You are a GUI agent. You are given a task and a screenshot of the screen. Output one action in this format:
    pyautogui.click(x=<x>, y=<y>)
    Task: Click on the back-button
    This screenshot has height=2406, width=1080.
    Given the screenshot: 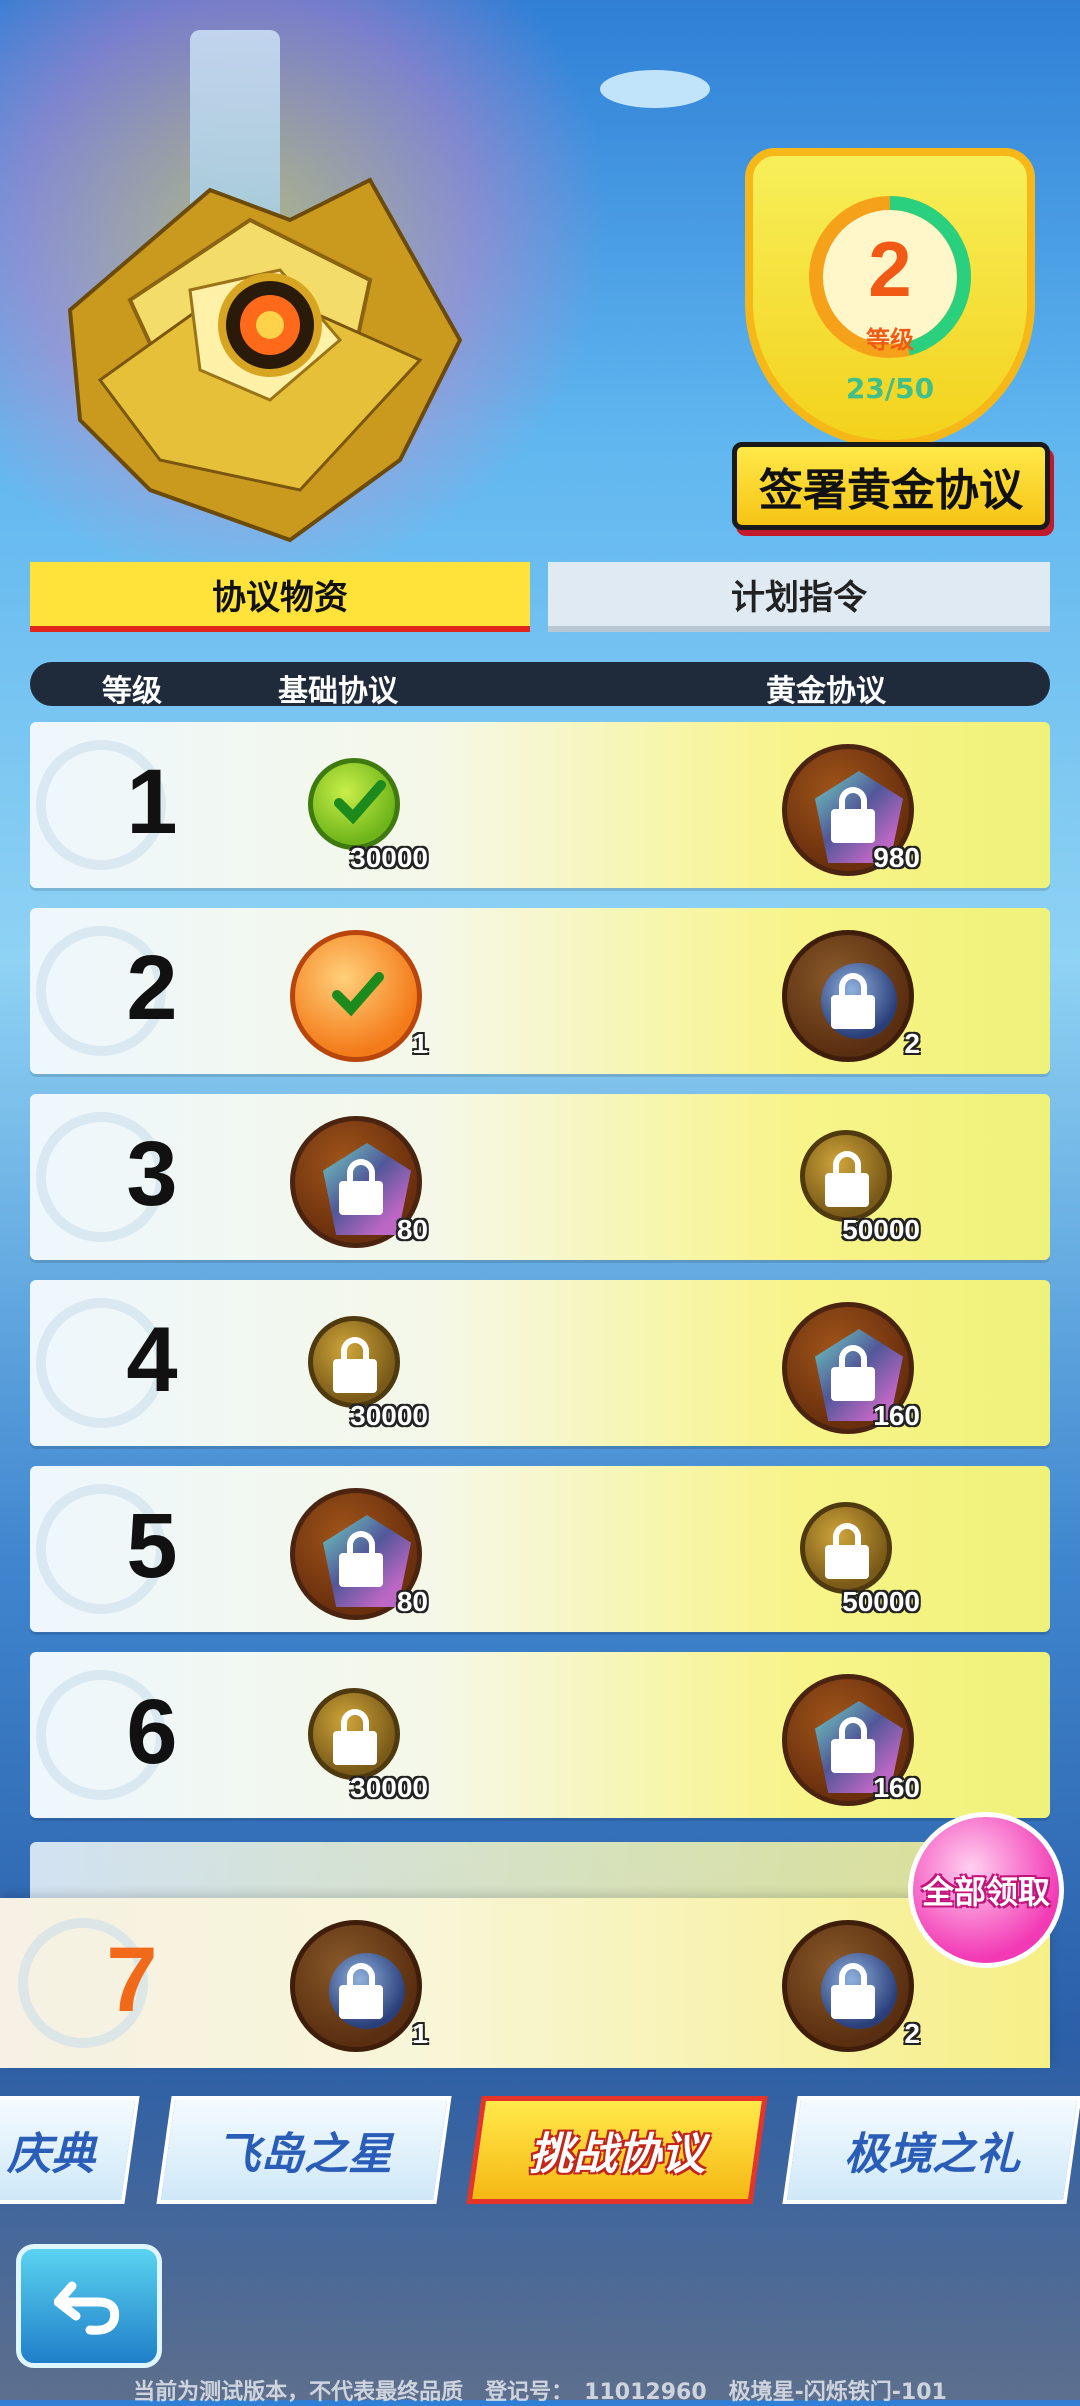 What is the action you would take?
    pyautogui.click(x=89, y=2306)
    